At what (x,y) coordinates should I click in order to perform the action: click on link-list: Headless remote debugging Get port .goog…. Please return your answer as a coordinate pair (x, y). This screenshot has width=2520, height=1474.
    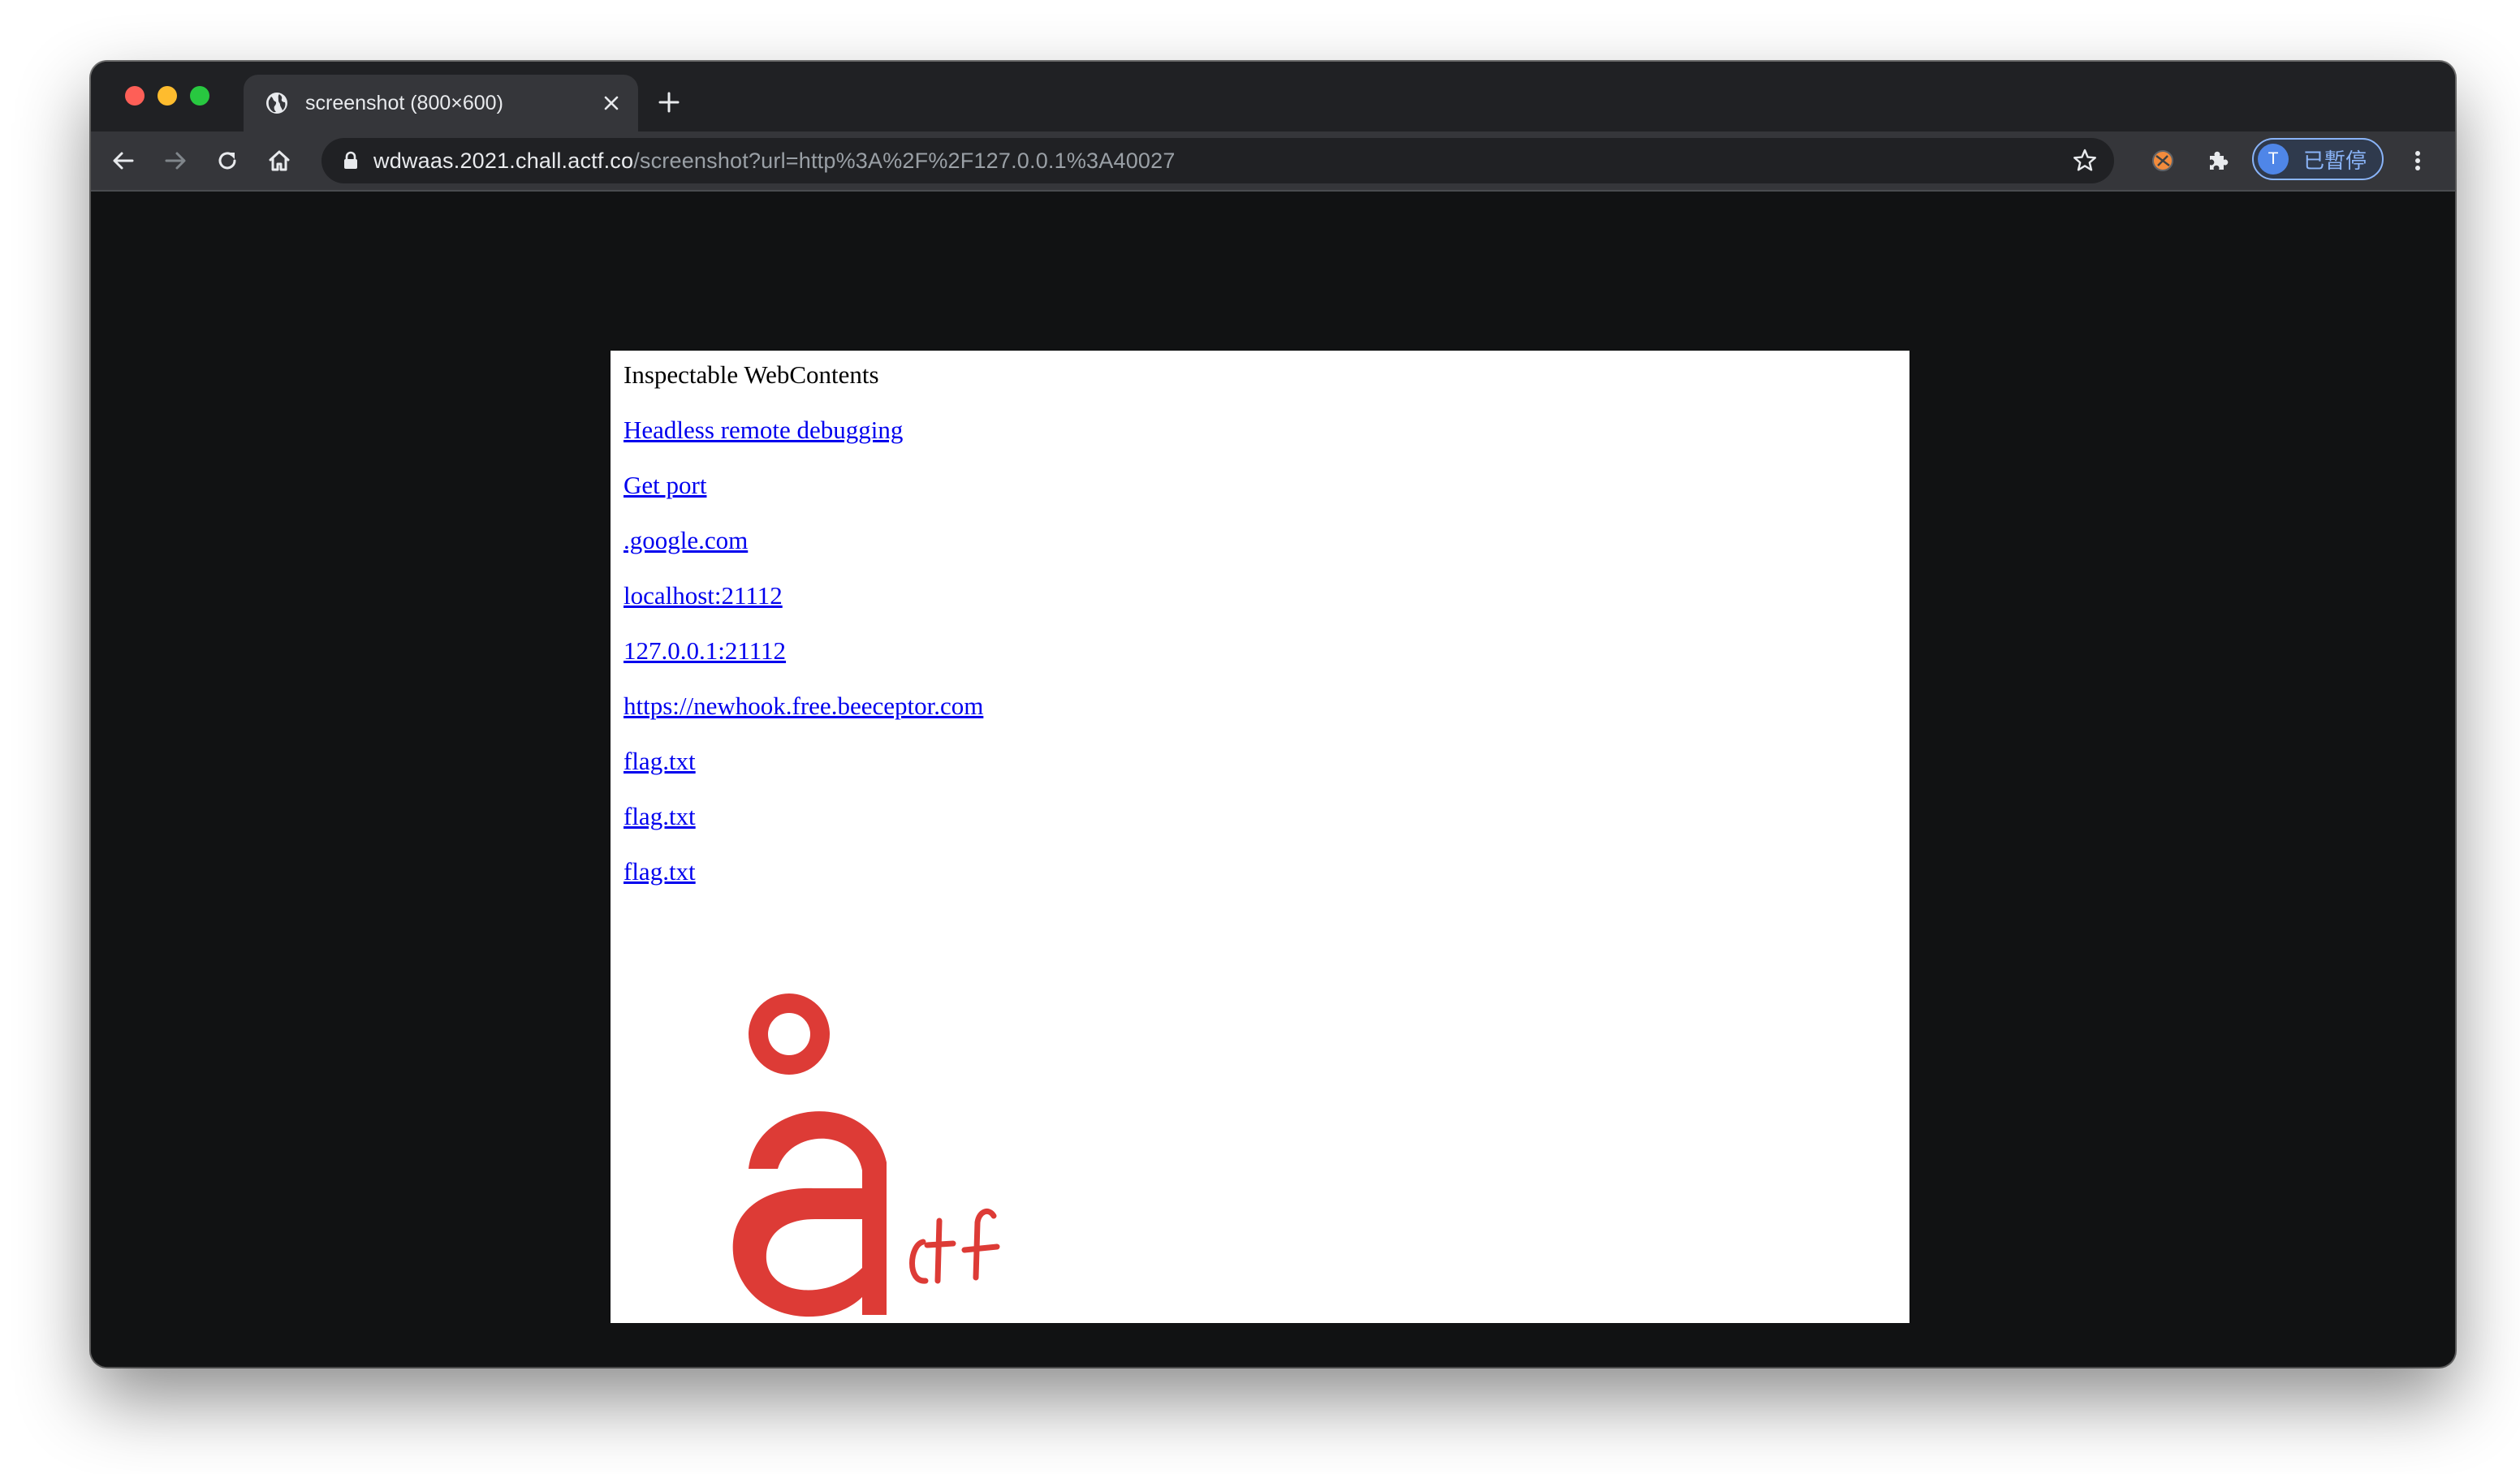
    Looking at the image, I should click on (803, 664).